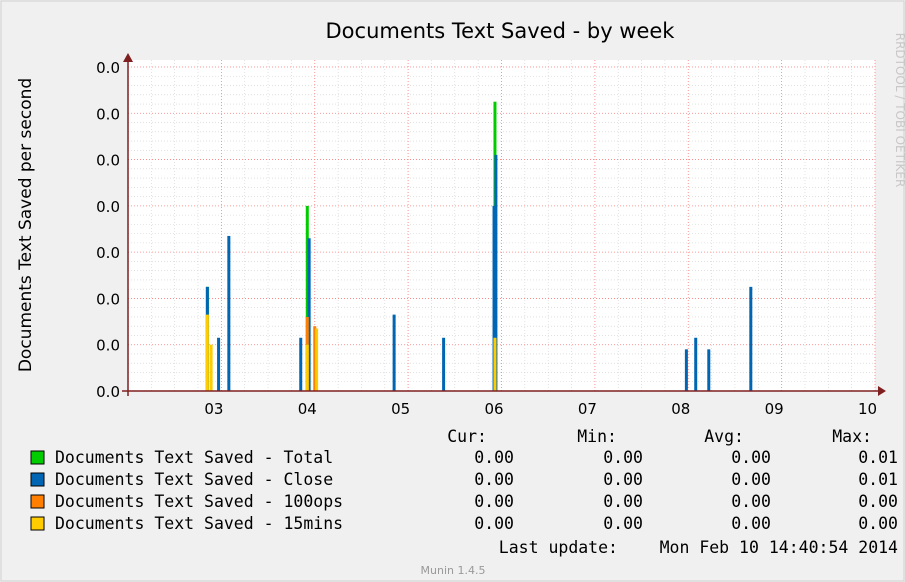 The image size is (905, 582). Describe the element at coordinates (852, 436) in the screenshot. I see `legend-header-max: Max:` at that location.